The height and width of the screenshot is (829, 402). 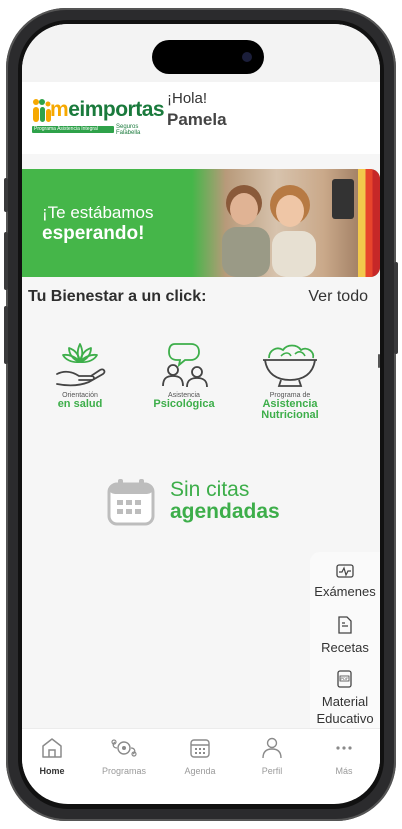 What do you see at coordinates (290, 415) in the screenshot?
I see `service-label-line2: Nutricional` at bounding box center [290, 415].